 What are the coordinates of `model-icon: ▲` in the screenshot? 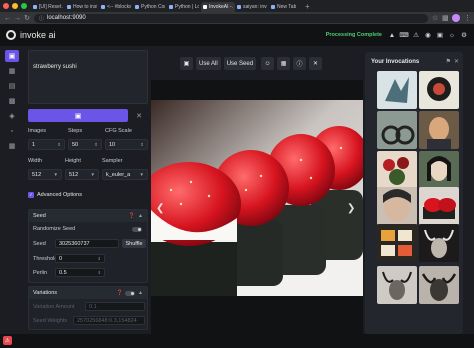 It's located at (392, 35).